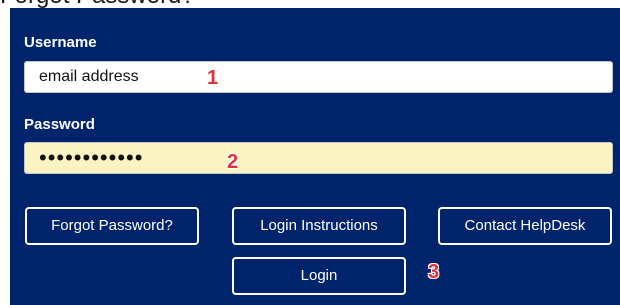 This screenshot has width=620, height=305. I want to click on page-heading: Forgot Password?, so click(97, 4).